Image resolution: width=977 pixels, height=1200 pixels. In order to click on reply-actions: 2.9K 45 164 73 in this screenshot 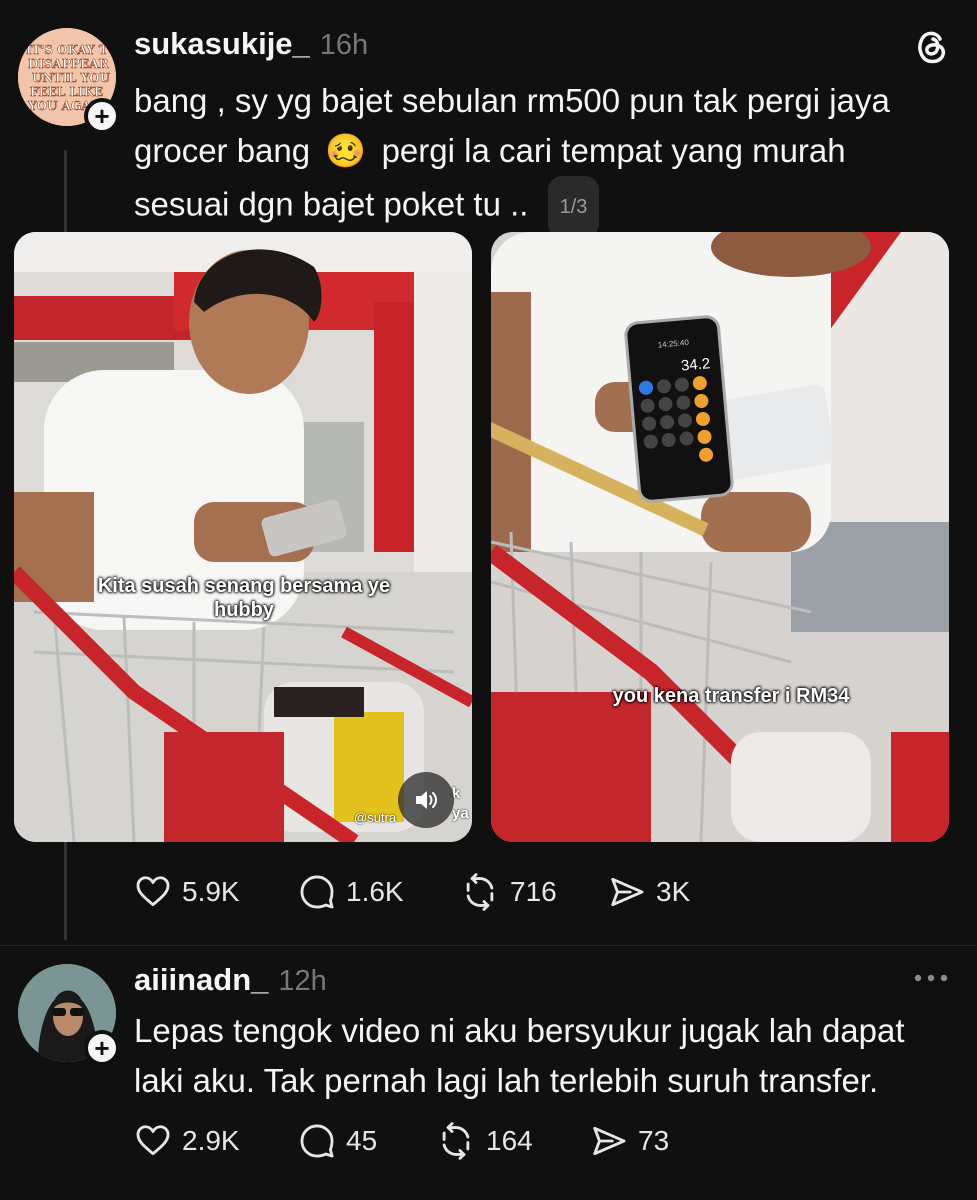, I will do `click(401, 1141)`.